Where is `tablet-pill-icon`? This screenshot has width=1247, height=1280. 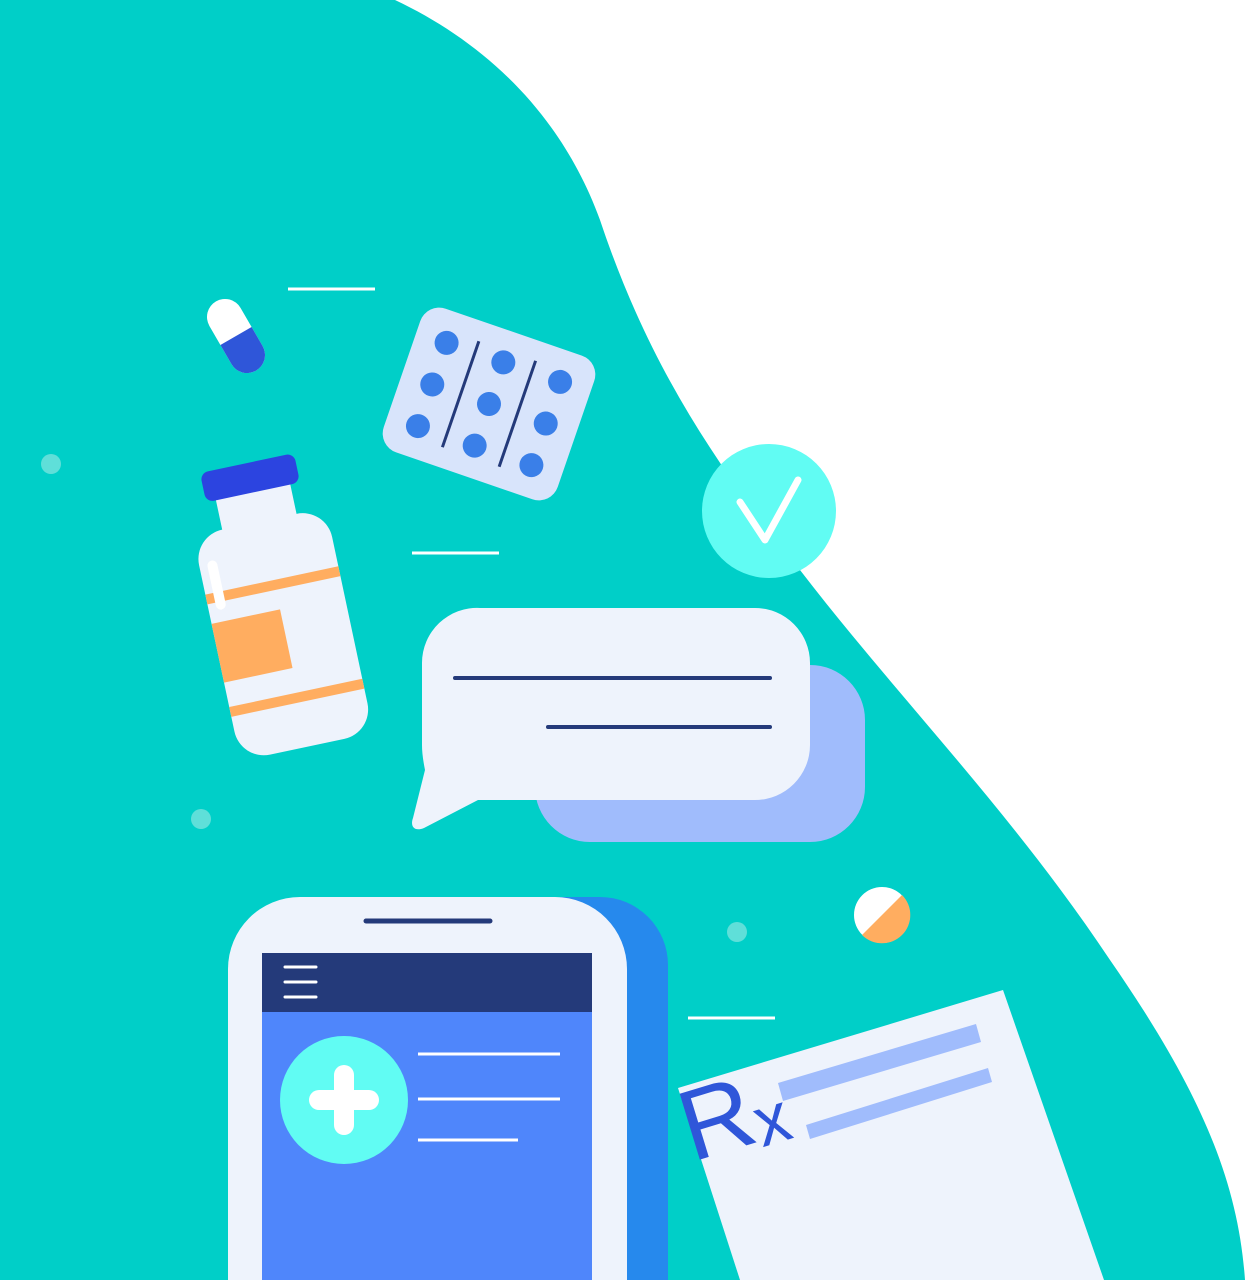 tablet-pill-icon is located at coordinates (882, 915).